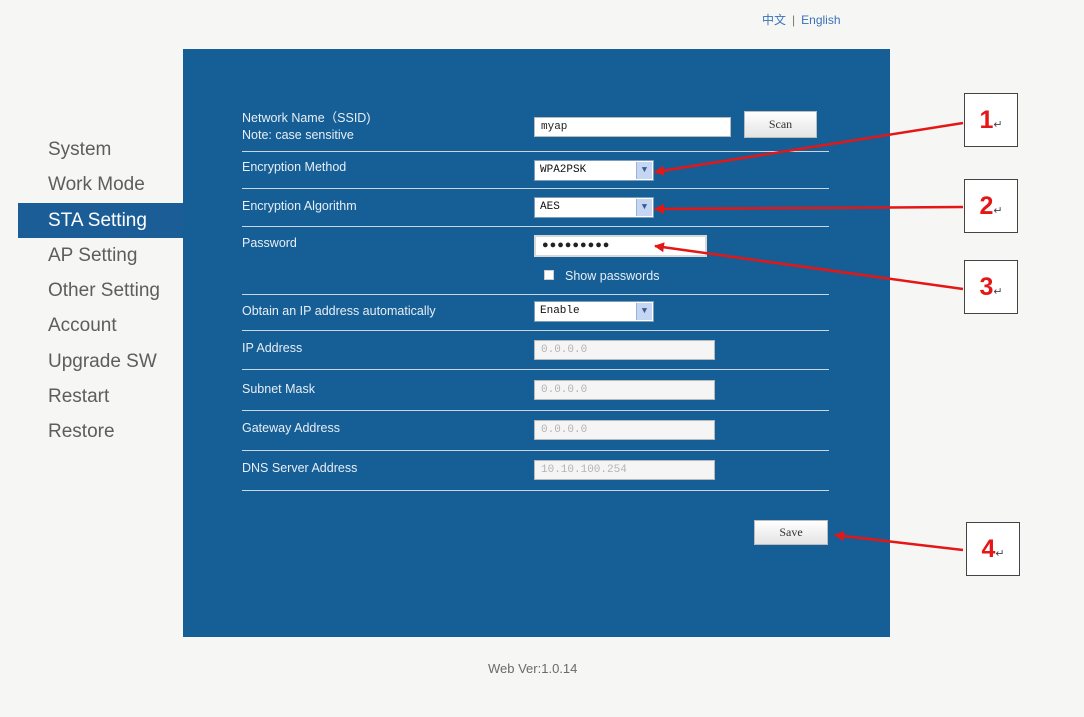  I want to click on callout-box-3: 3↵, so click(991, 287).